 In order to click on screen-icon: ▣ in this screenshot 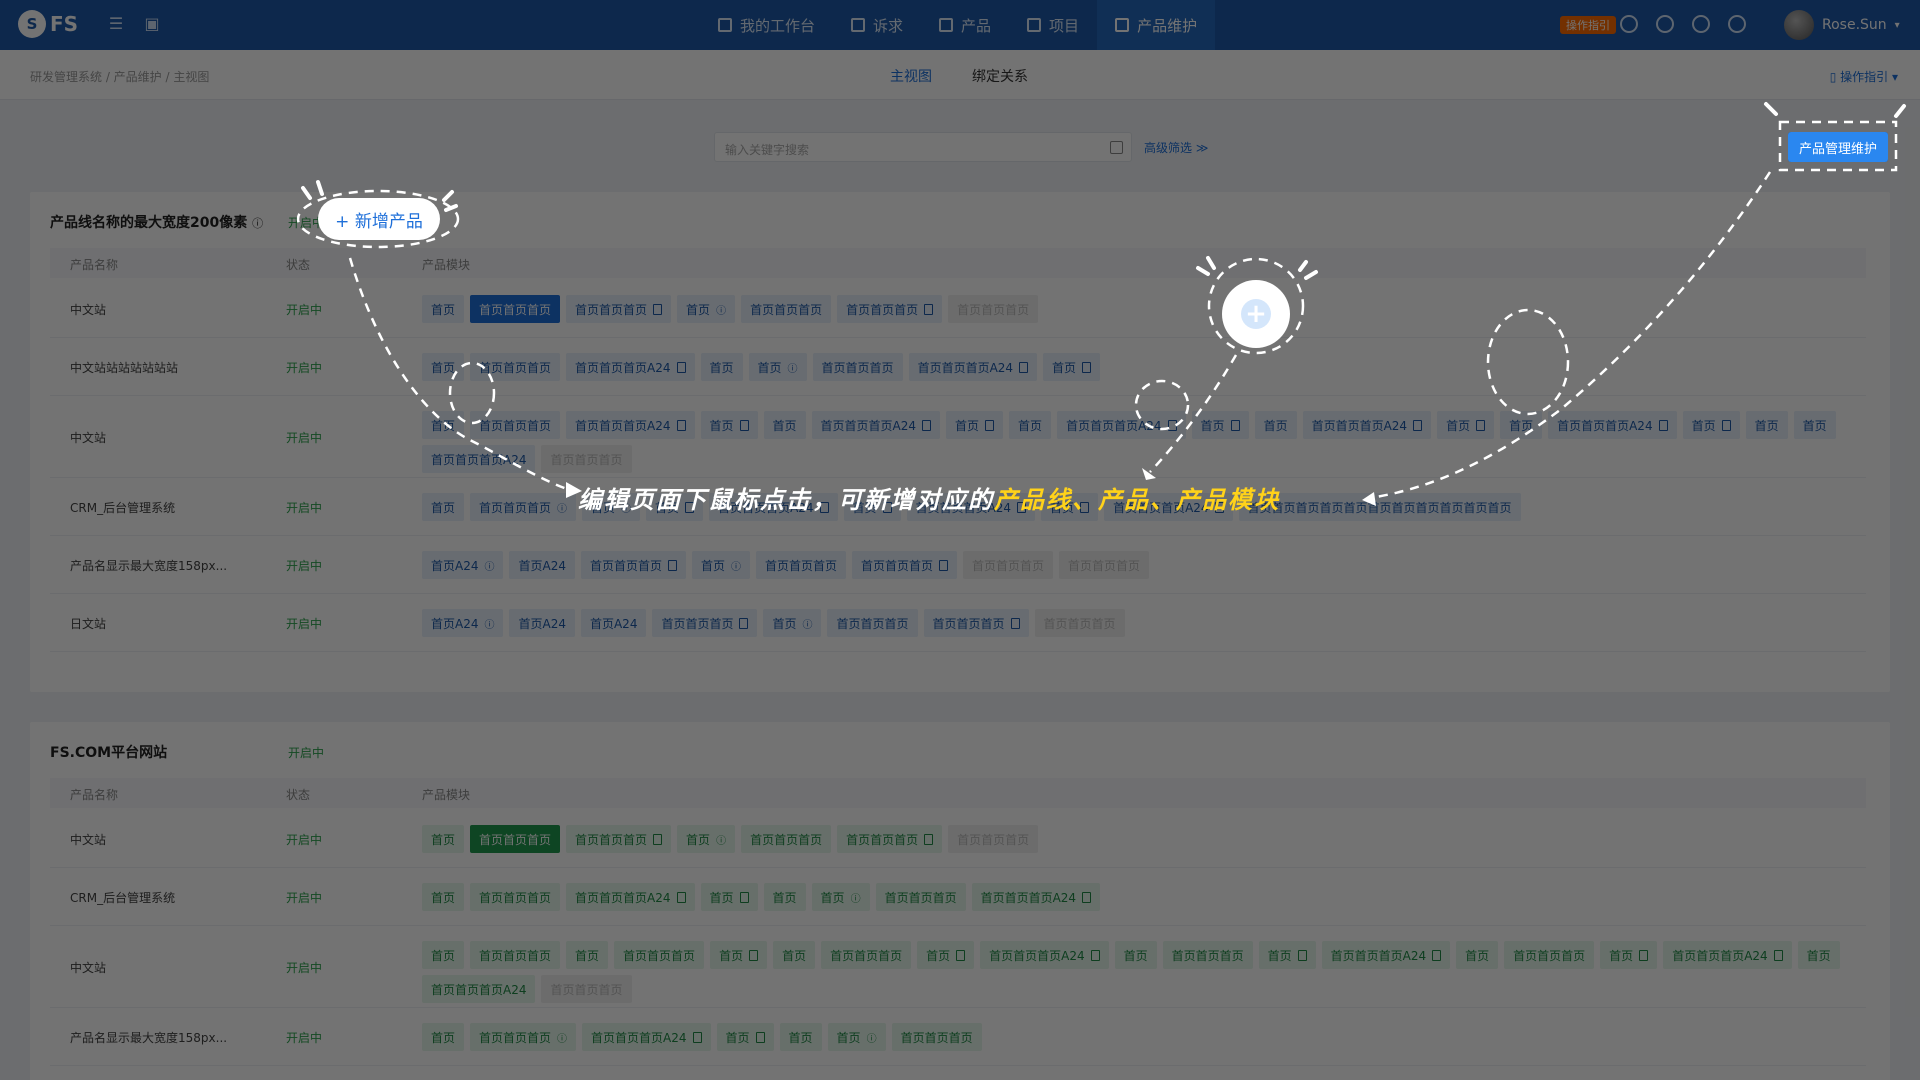, I will do `click(152, 24)`.